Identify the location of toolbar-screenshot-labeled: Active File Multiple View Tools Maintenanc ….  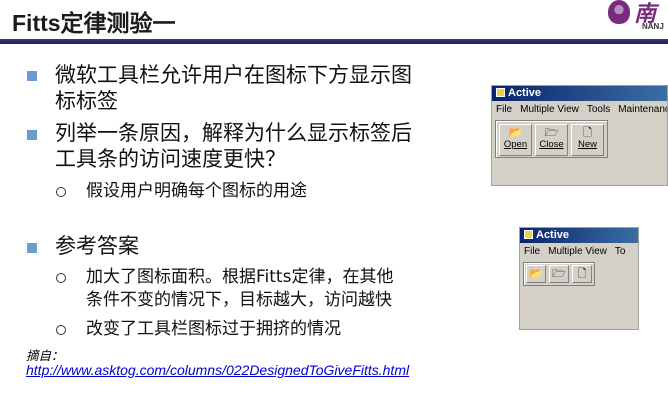
(579, 135).